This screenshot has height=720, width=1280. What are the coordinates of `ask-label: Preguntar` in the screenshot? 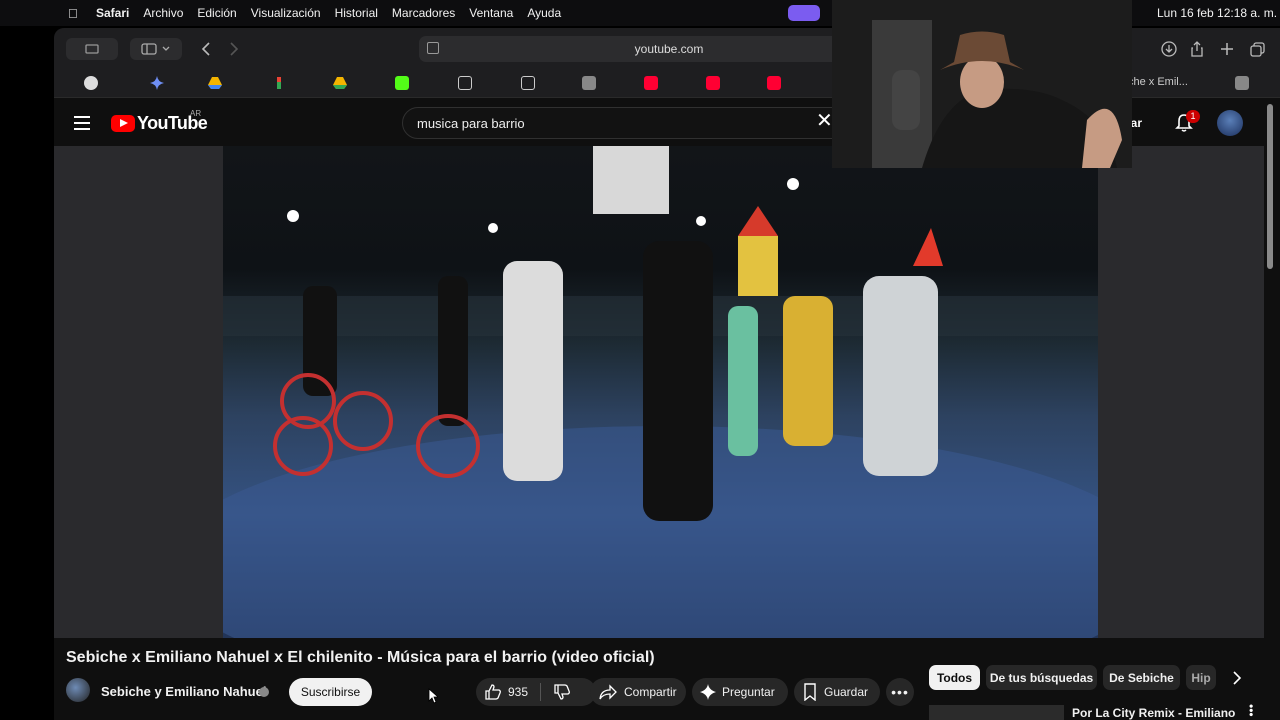 It's located at (748, 692).